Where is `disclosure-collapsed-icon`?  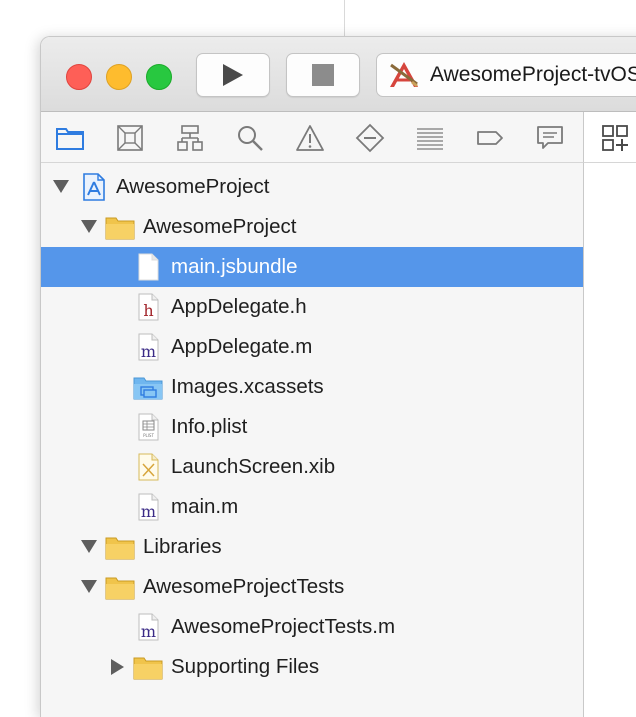 disclosure-collapsed-icon is located at coordinates (117, 667).